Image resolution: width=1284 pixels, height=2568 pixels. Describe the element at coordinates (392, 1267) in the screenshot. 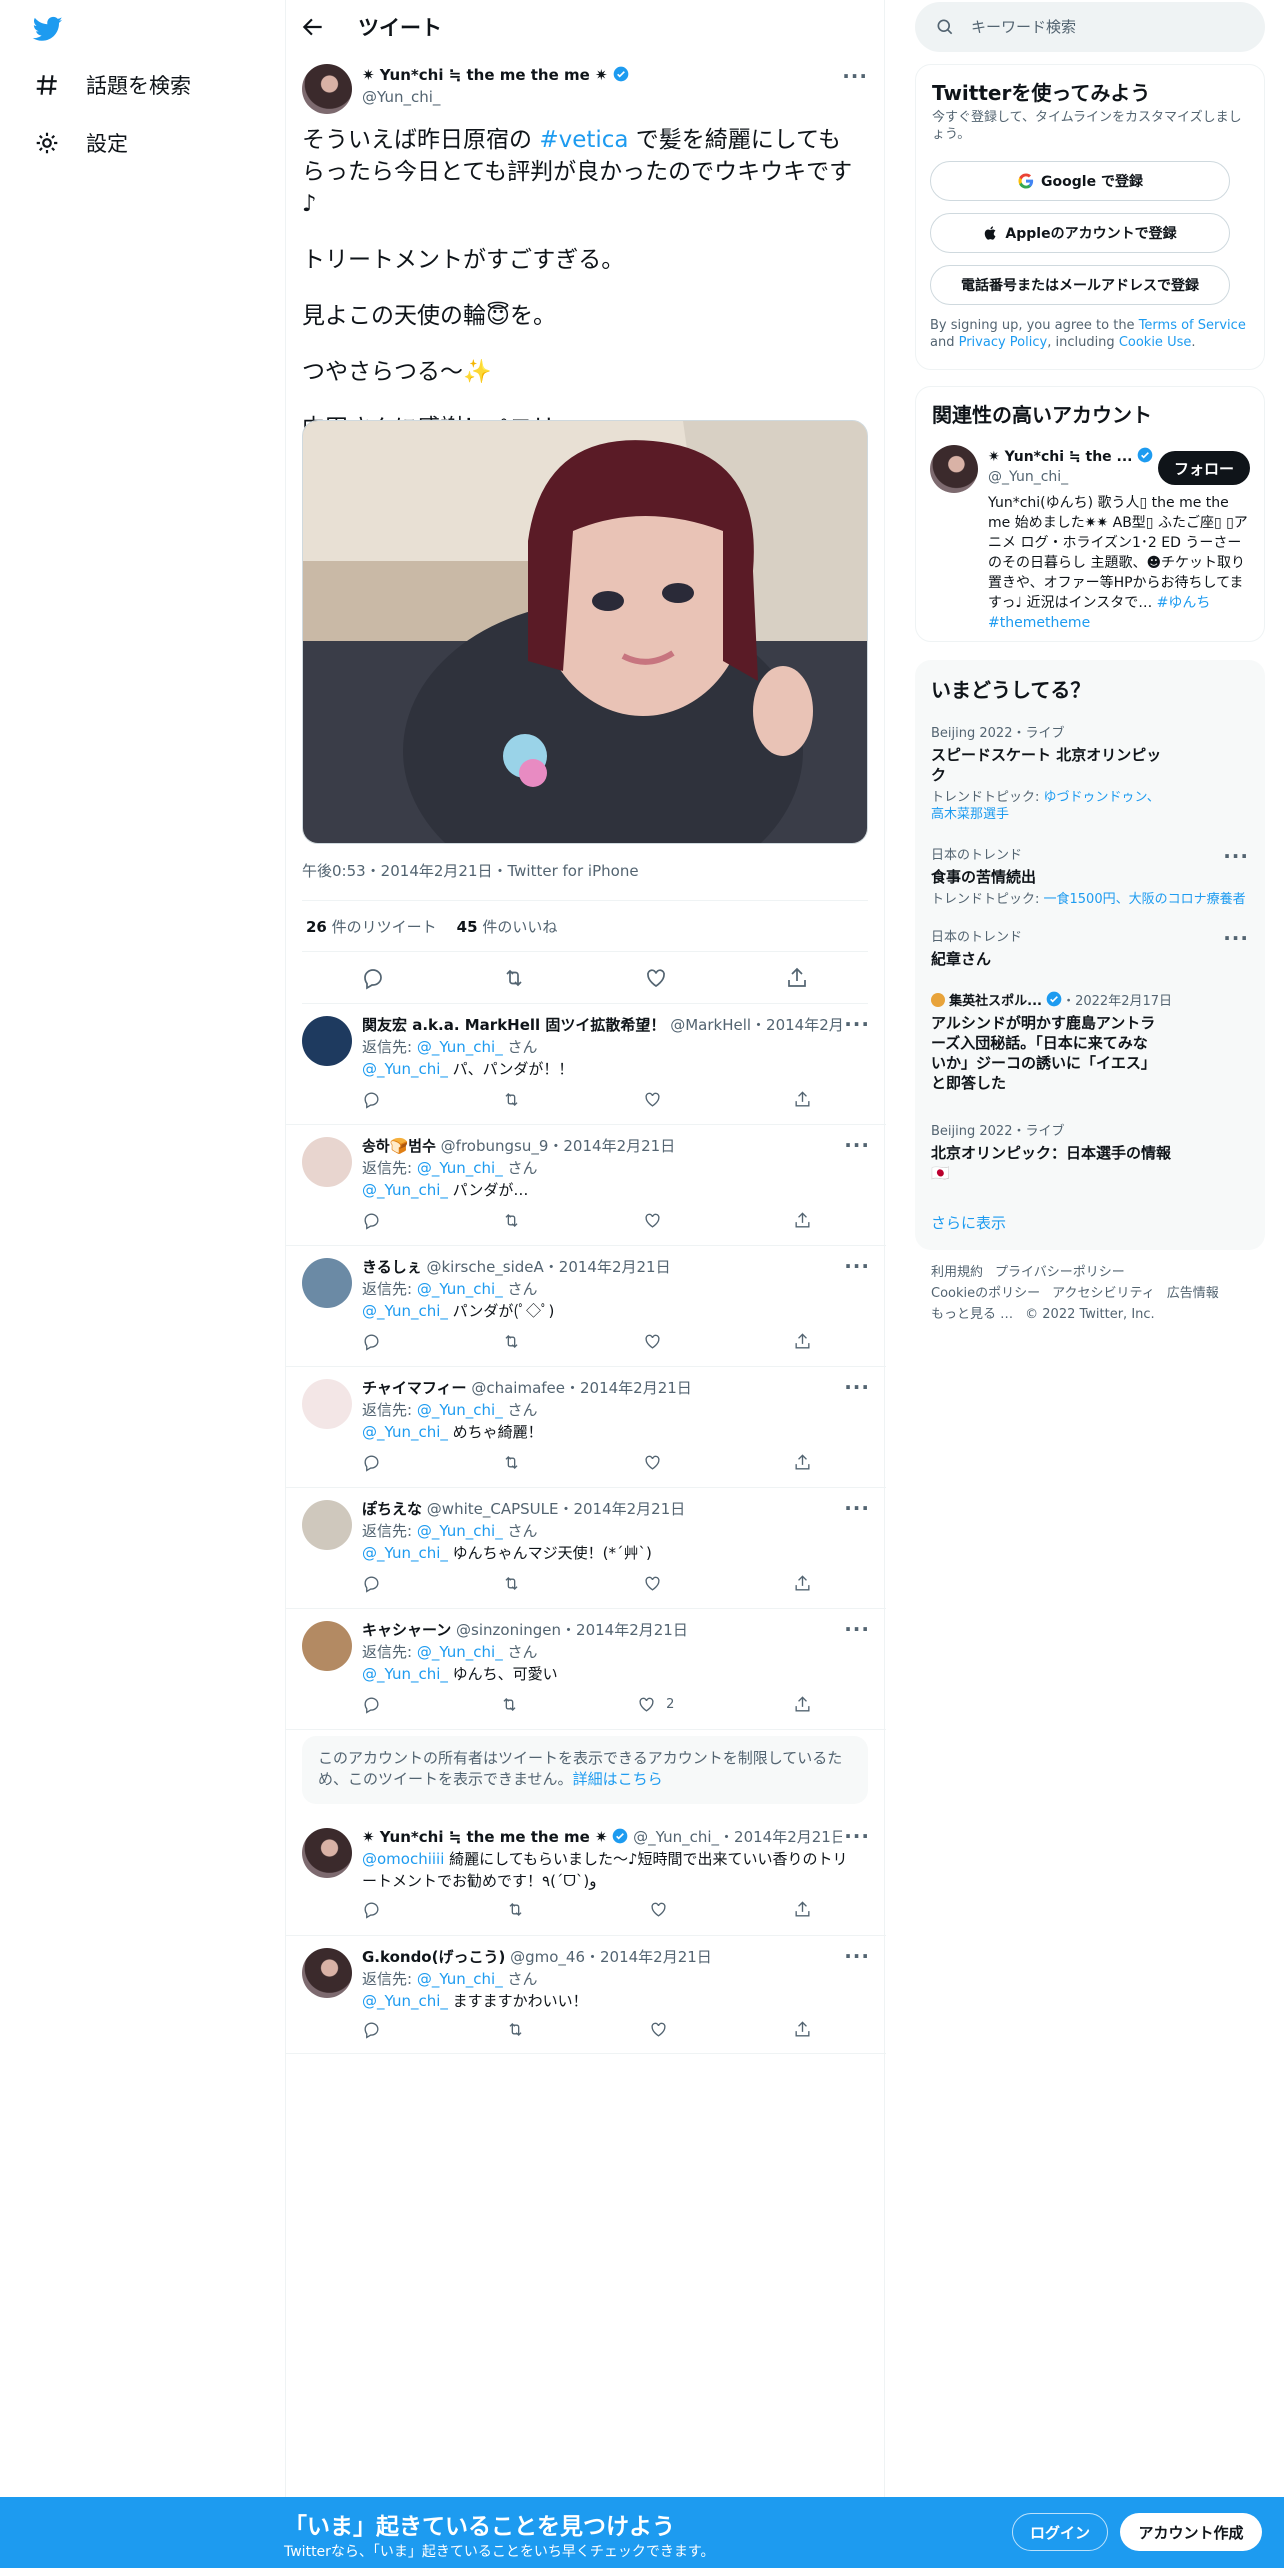

I see `reply-author-name: きるしぇ` at that location.